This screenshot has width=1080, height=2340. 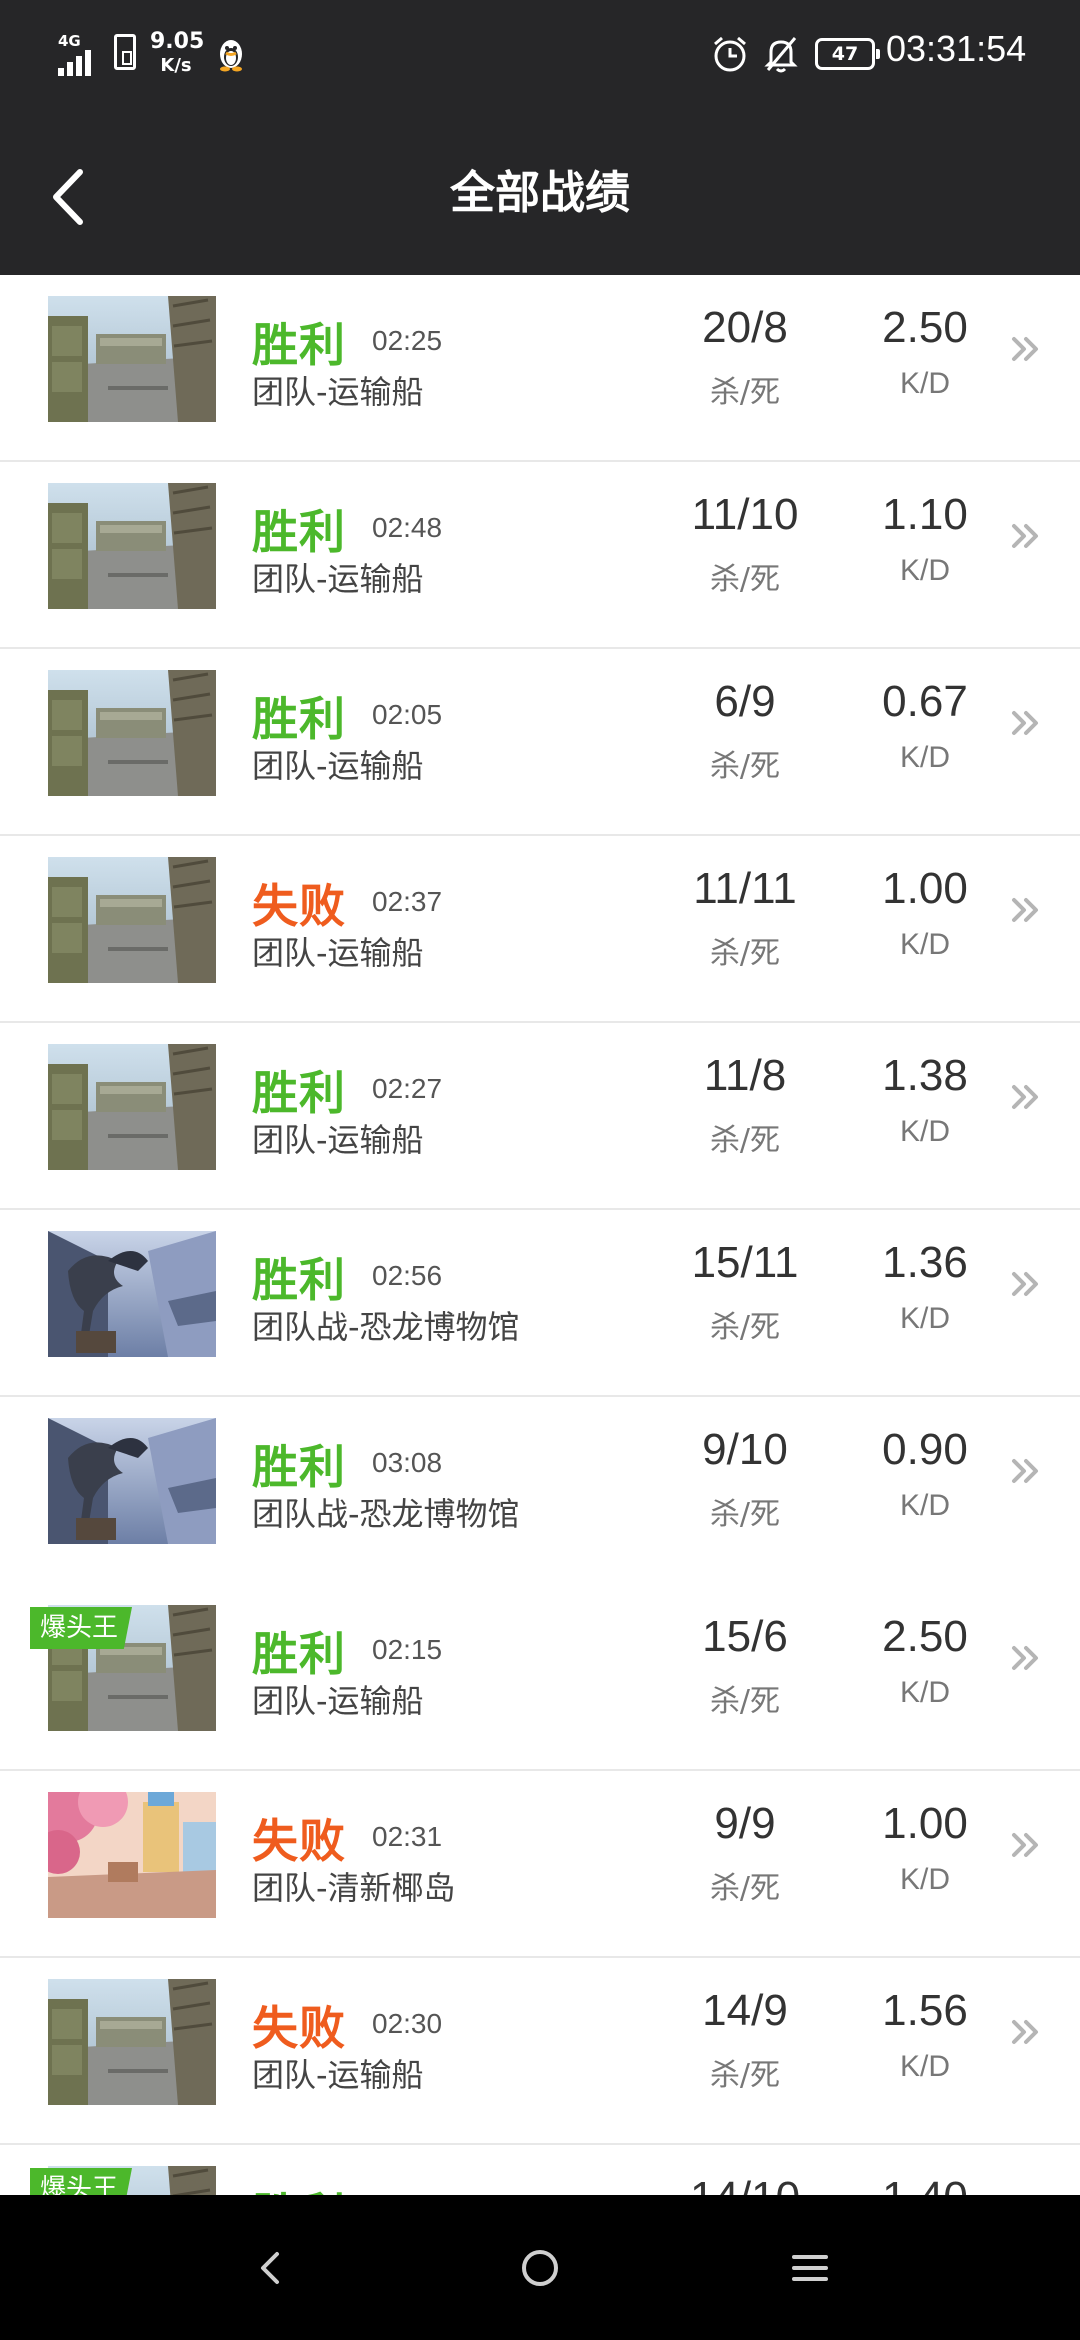 What do you see at coordinates (810, 2268) in the screenshot?
I see `nav-menu-icon` at bounding box center [810, 2268].